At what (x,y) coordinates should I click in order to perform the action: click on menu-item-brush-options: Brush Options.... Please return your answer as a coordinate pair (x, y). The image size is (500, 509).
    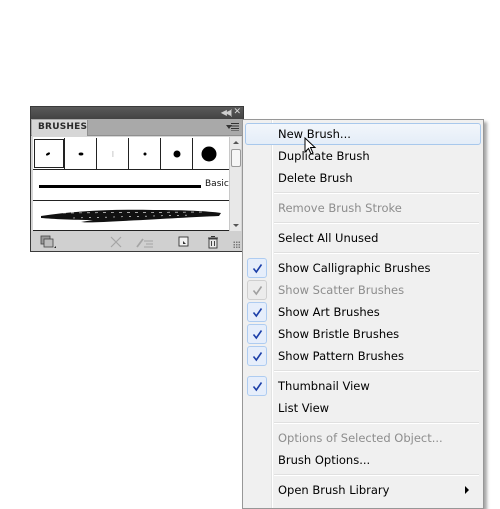
    Looking at the image, I should click on (363, 460).